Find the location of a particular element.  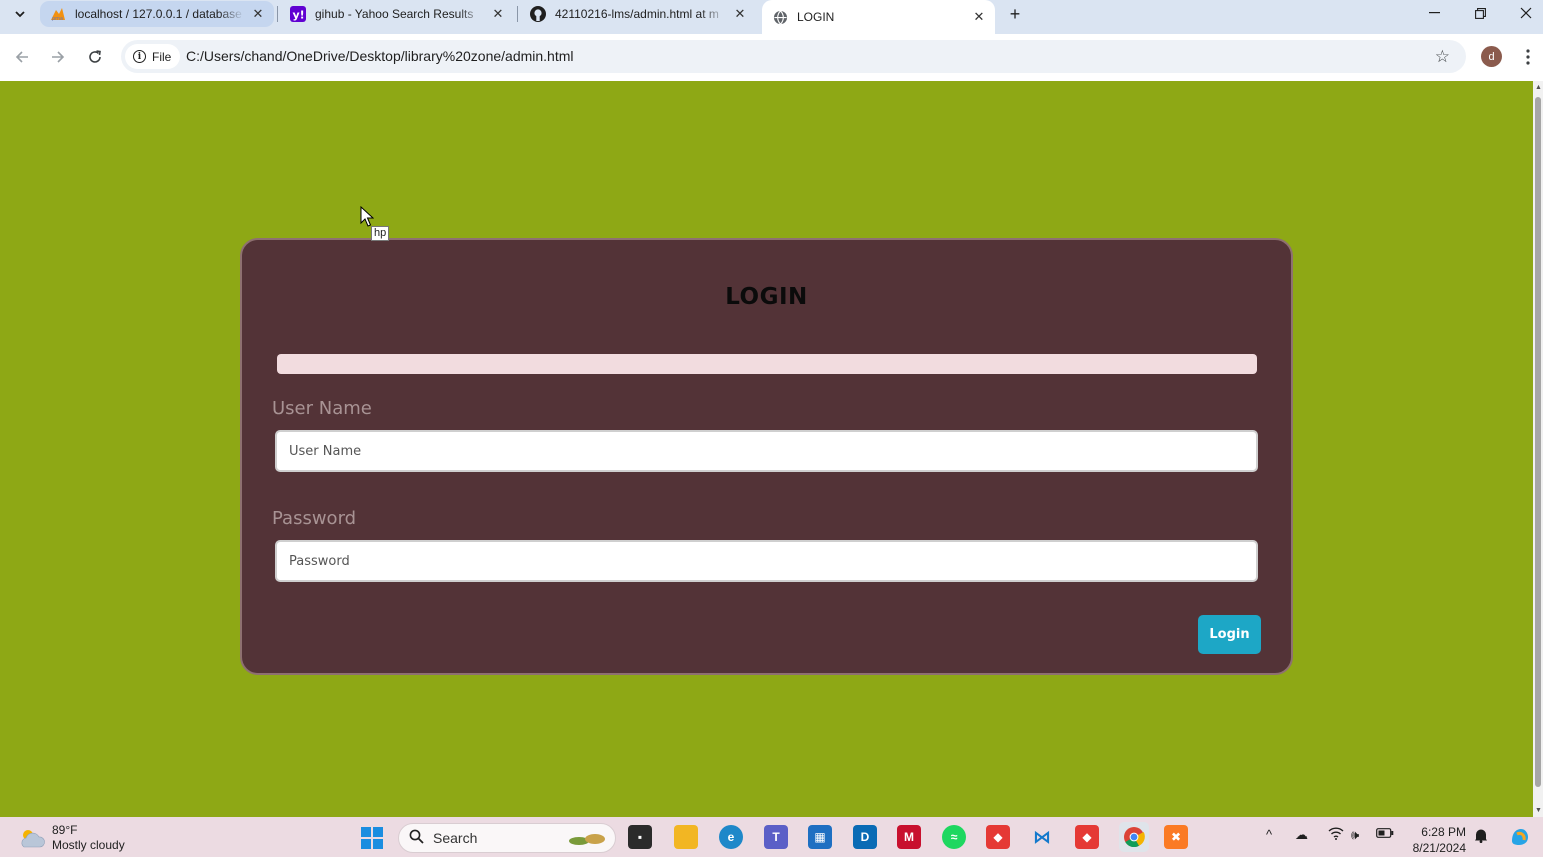

login-button: Login is located at coordinates (1229, 634).